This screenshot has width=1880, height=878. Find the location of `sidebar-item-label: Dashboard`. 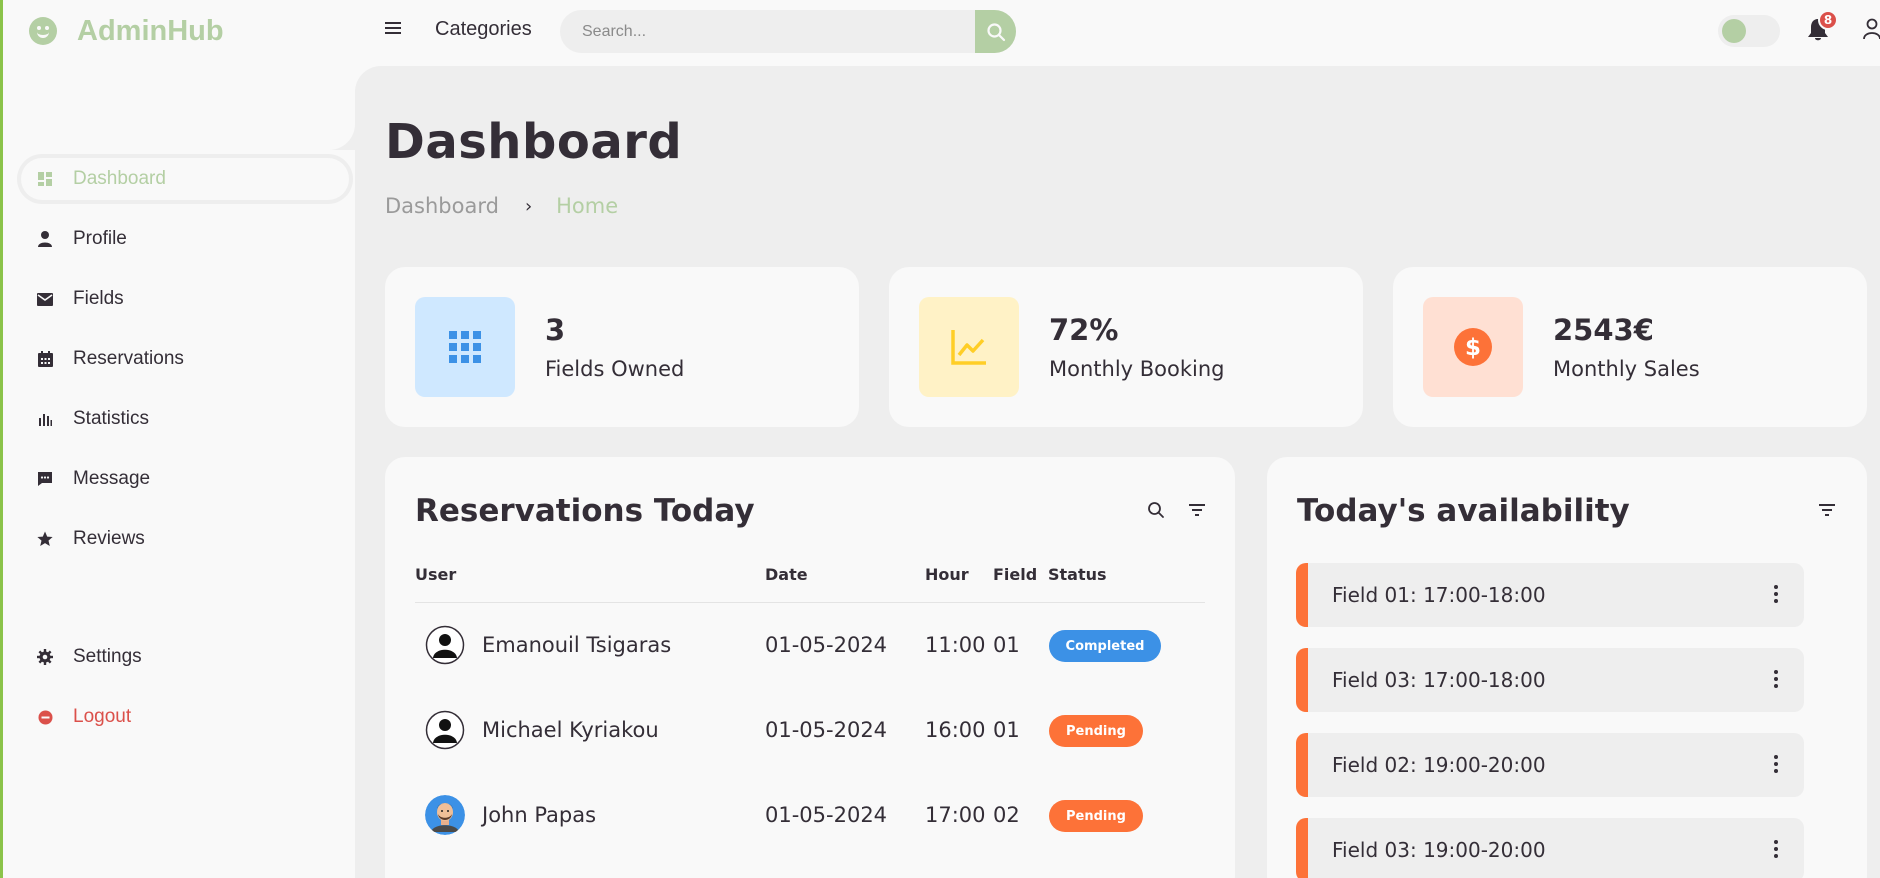

sidebar-item-label: Dashboard is located at coordinates (119, 178).